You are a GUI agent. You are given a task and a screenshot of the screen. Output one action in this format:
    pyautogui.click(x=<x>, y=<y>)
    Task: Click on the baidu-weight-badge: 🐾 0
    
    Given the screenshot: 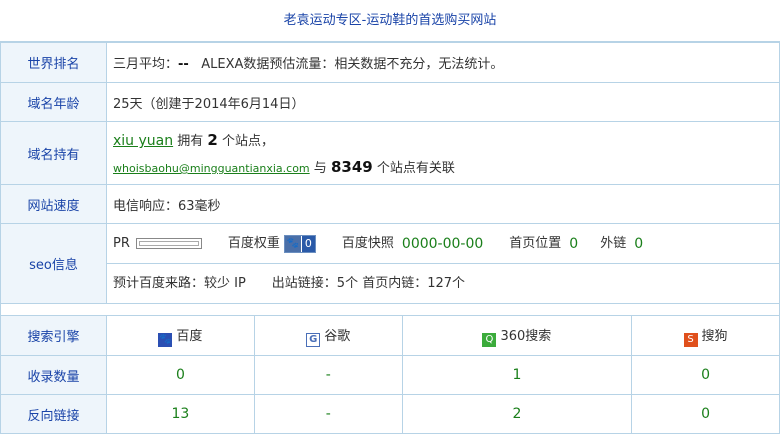 What is the action you would take?
    pyautogui.click(x=299, y=243)
    